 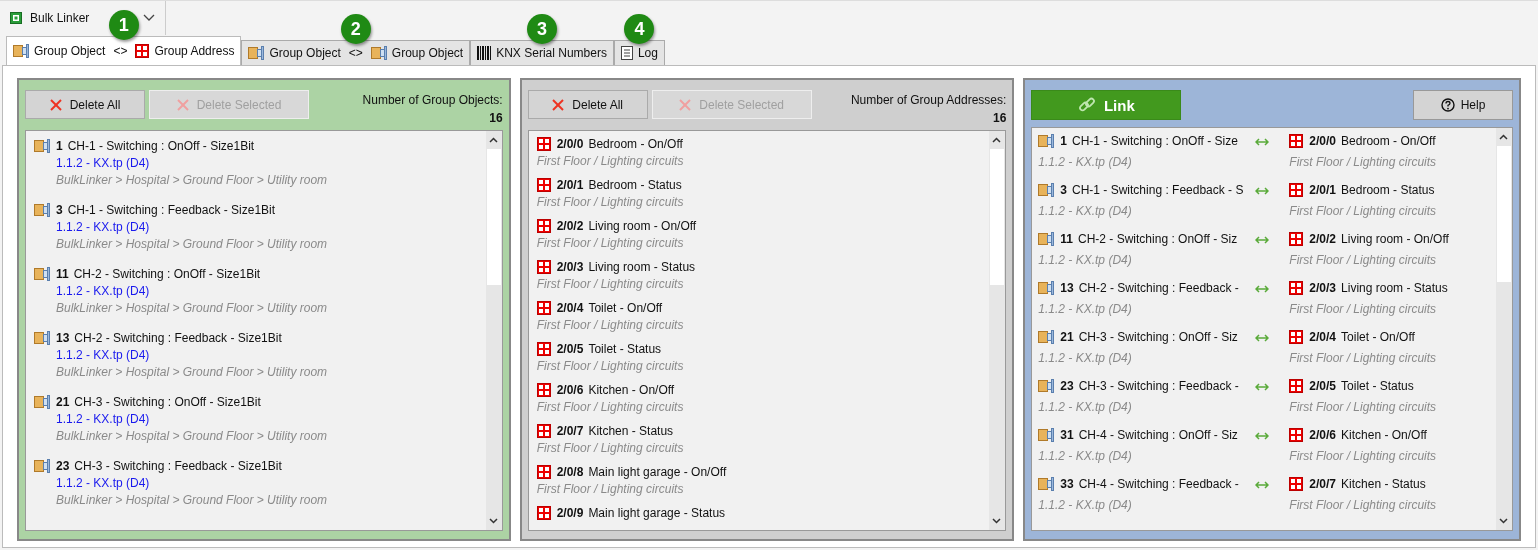 I want to click on object-name: CH-3 - Switching : Feedback -, so click(x=1158, y=386).